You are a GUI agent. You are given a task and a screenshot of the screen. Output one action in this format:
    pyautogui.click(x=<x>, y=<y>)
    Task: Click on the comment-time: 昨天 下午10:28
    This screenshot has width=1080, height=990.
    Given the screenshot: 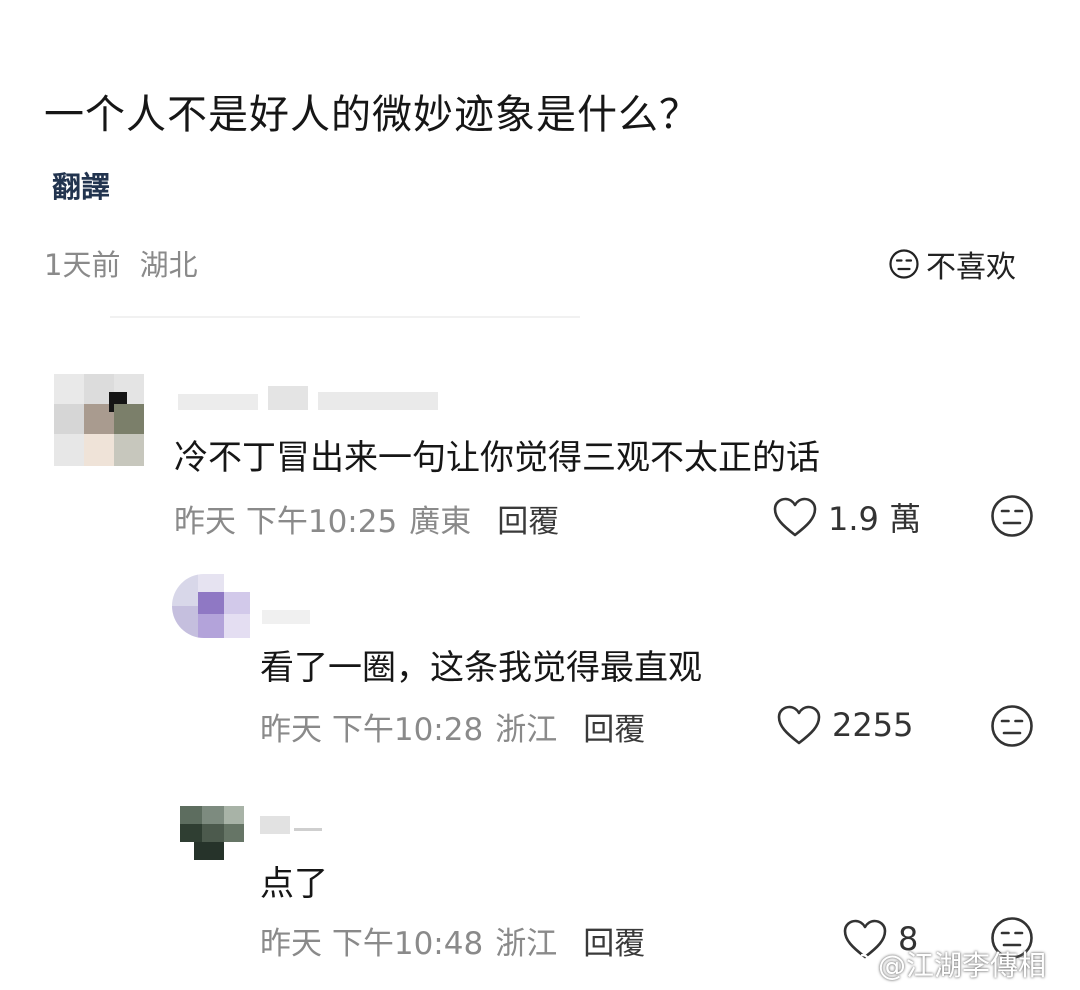 What is the action you would take?
    pyautogui.click(x=372, y=730)
    